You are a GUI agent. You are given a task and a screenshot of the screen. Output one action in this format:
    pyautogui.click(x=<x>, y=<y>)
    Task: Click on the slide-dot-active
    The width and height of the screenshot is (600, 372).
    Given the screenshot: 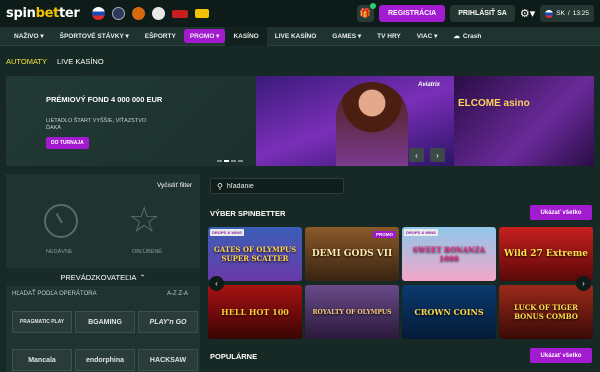 What is the action you would take?
    pyautogui.click(x=226, y=161)
    